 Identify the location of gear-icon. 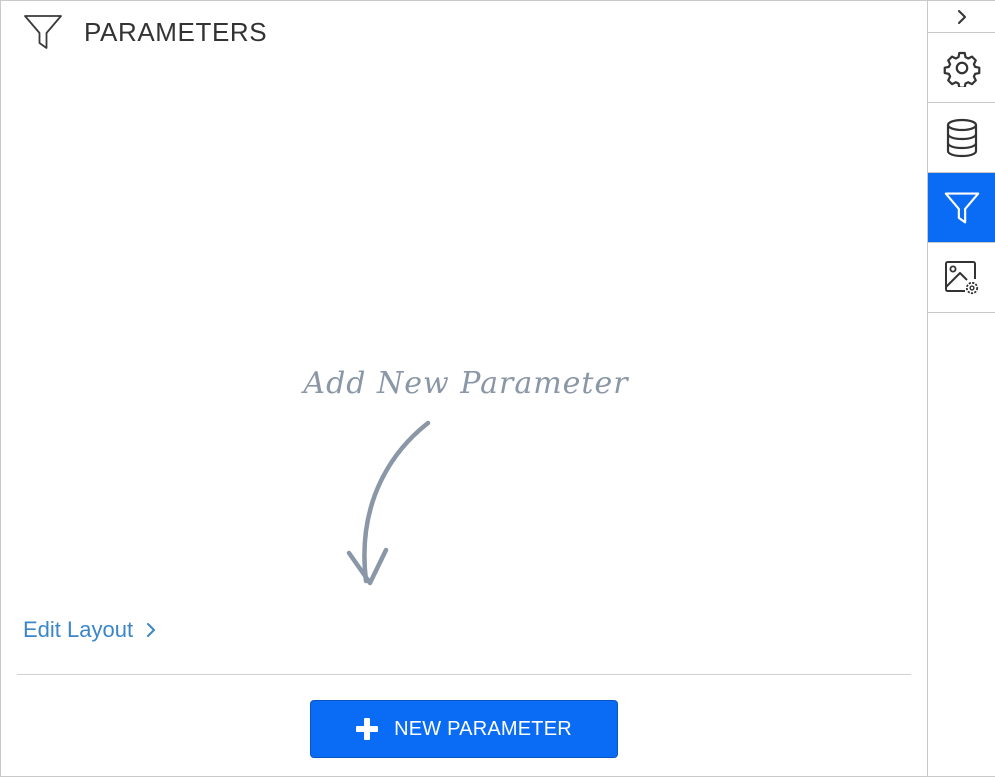
(961, 69).